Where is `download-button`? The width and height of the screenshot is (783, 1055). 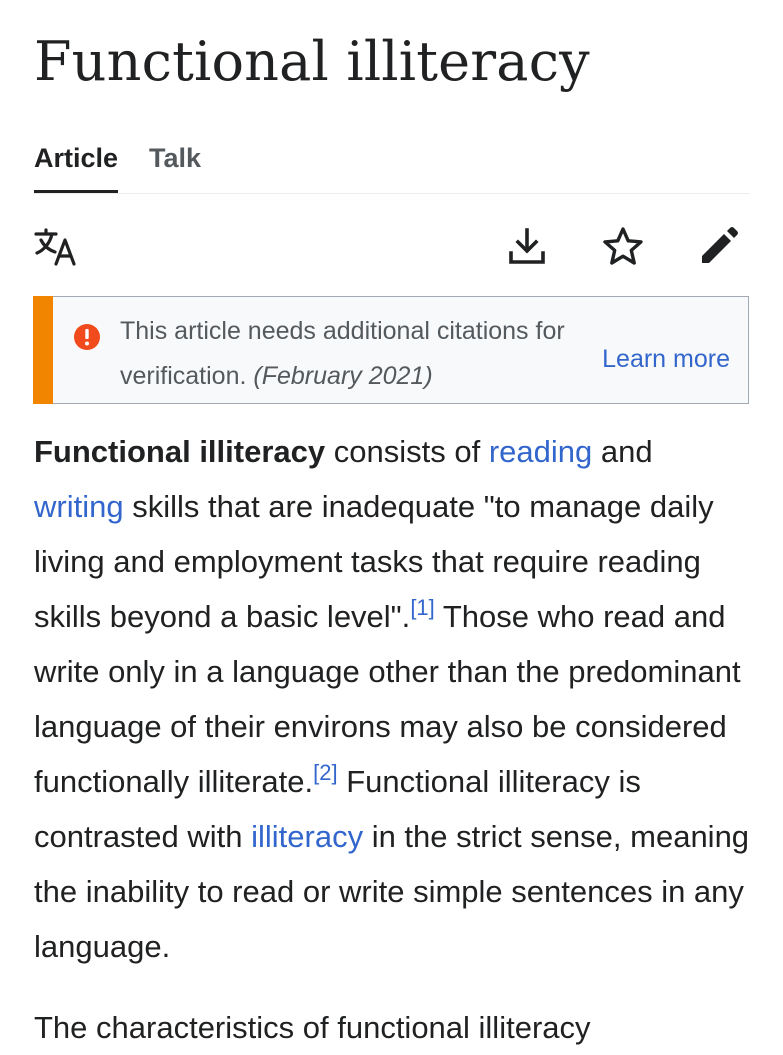
download-button is located at coordinates (527, 246).